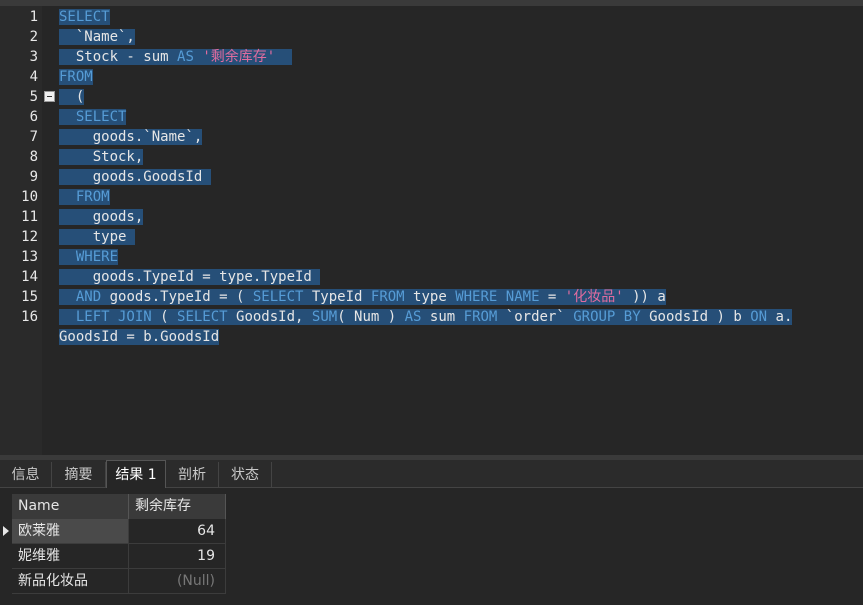 The image size is (863, 605). Describe the element at coordinates (269, 317) in the screenshot. I see `sql-text: GoodsId,` at that location.